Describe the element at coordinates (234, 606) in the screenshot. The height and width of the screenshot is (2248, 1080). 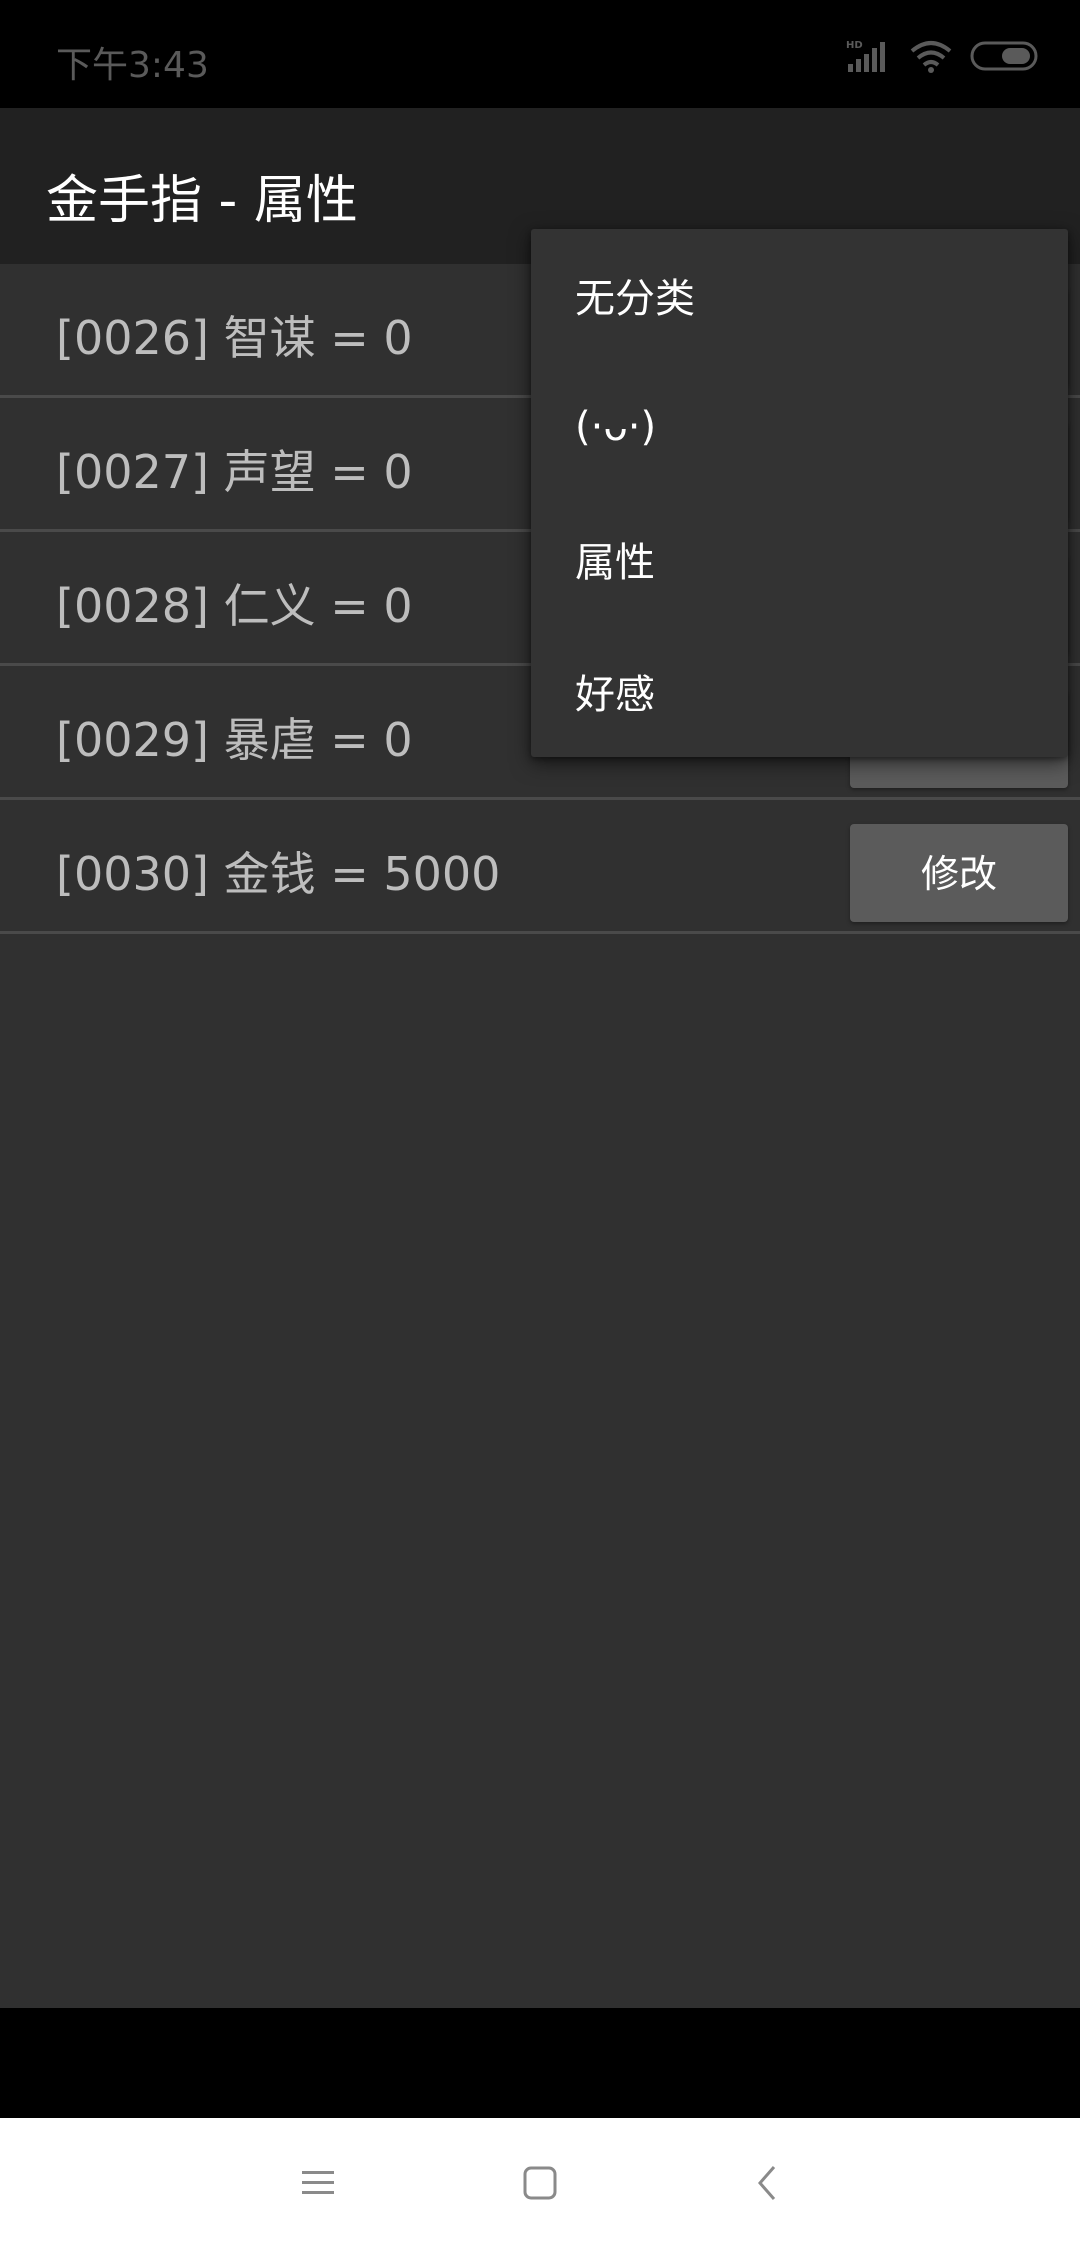
I see `list-item-label: [0028] 仁义 = 0` at that location.